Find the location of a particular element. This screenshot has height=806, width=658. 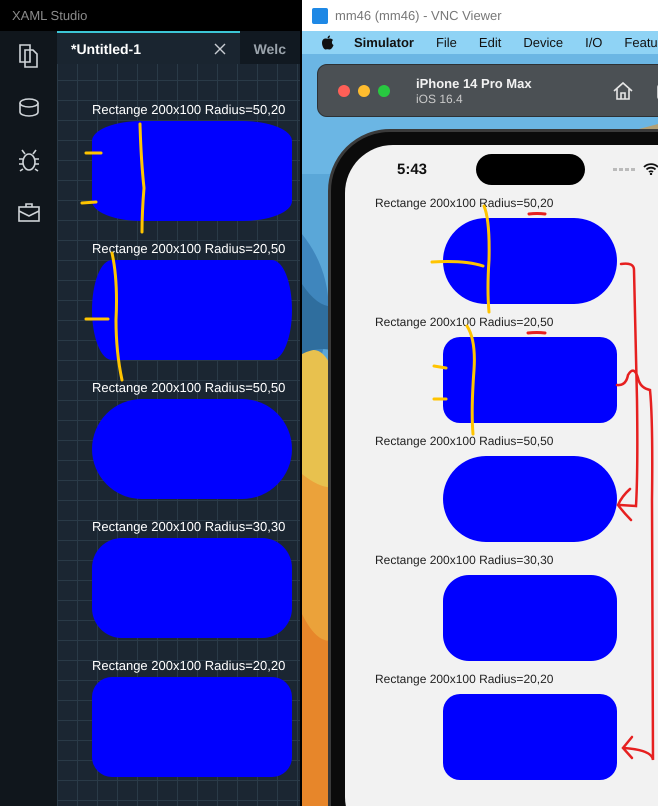

zoom-window-button is located at coordinates (384, 90).